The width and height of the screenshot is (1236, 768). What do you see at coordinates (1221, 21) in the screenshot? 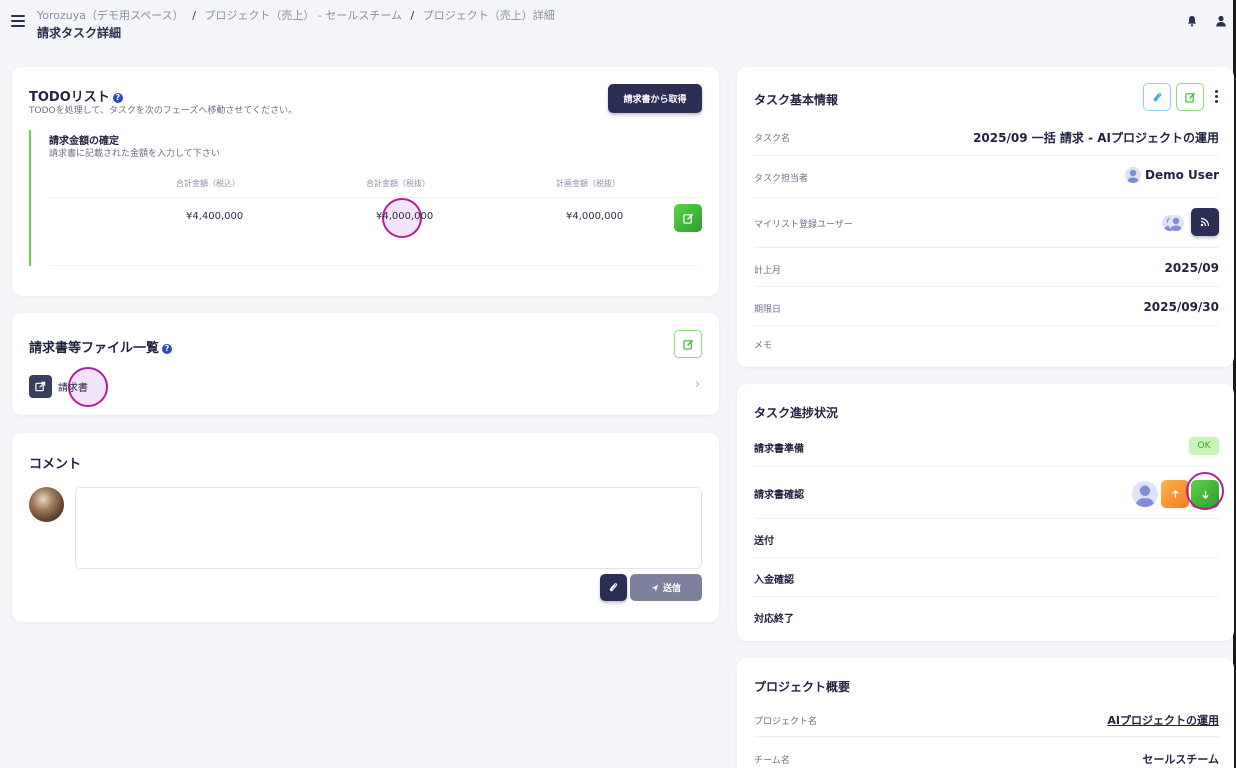
I see `user-icon` at bounding box center [1221, 21].